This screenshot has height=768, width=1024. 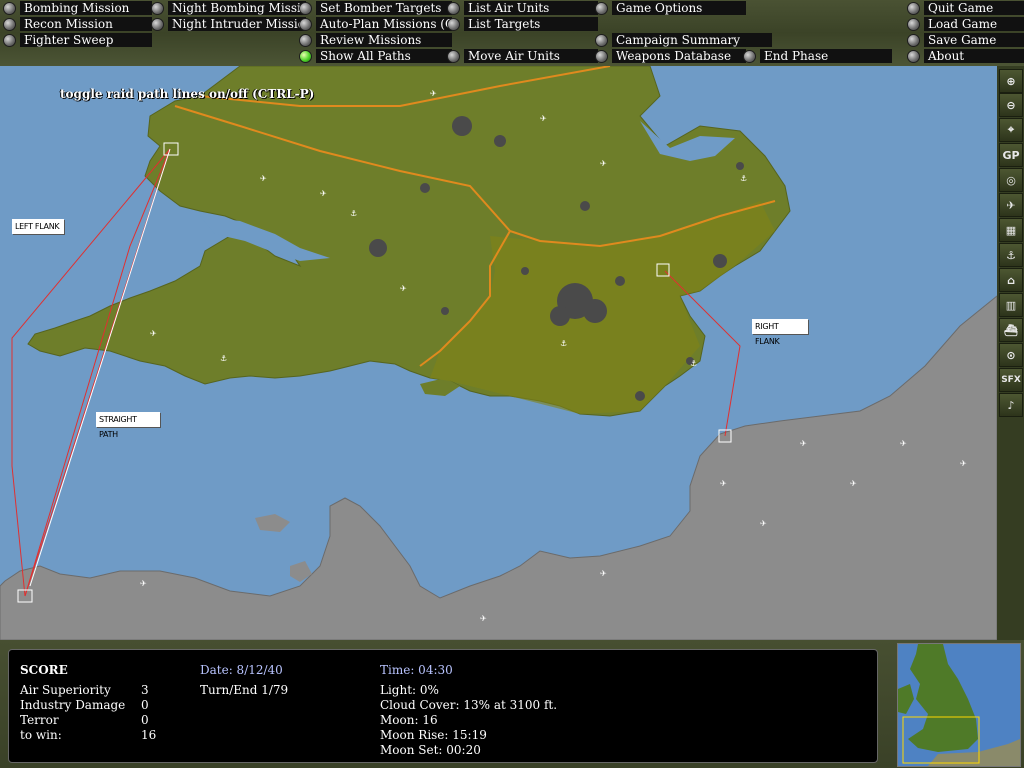 I want to click on zoom-out-icon: ⊖, so click(x=1011, y=105).